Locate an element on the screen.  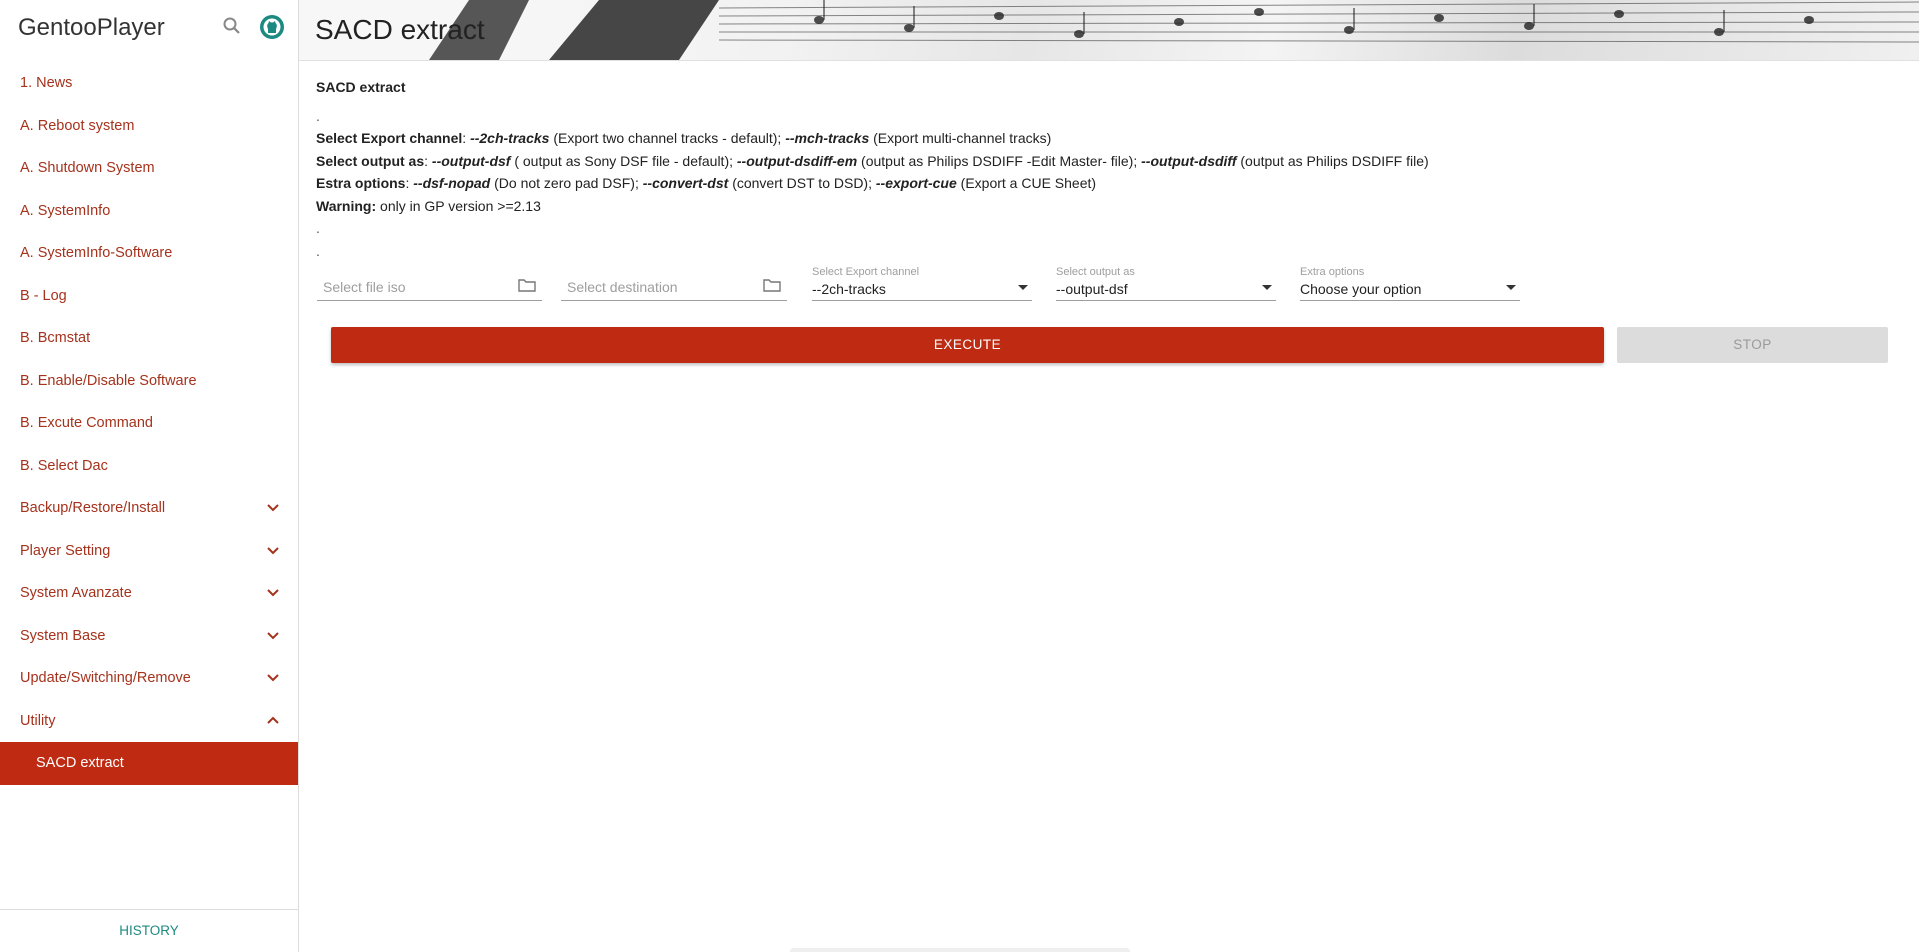
sidebar-item-label: B. Enable/Disable Software is located at coordinates (108, 380).